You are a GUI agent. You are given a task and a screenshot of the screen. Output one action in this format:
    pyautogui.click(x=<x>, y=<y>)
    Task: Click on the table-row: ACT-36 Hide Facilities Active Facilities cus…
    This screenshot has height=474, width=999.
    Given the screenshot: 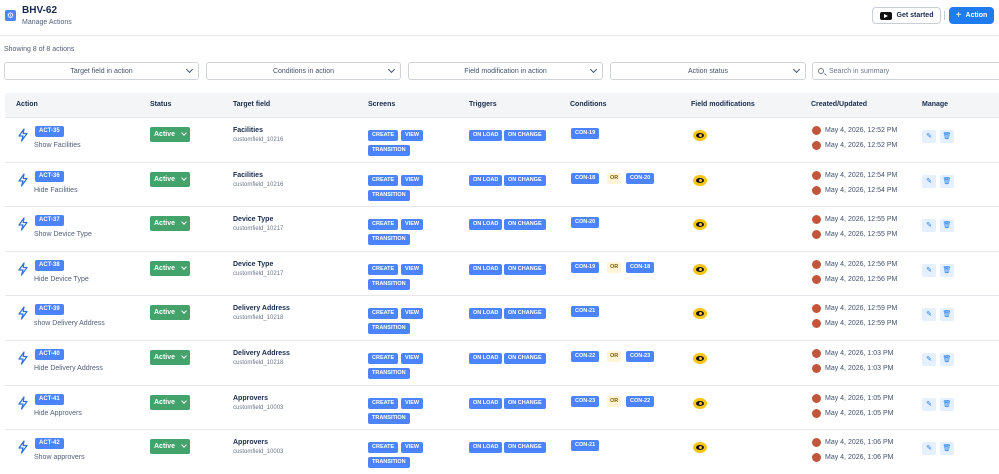 What is the action you would take?
    pyautogui.click(x=502, y=185)
    